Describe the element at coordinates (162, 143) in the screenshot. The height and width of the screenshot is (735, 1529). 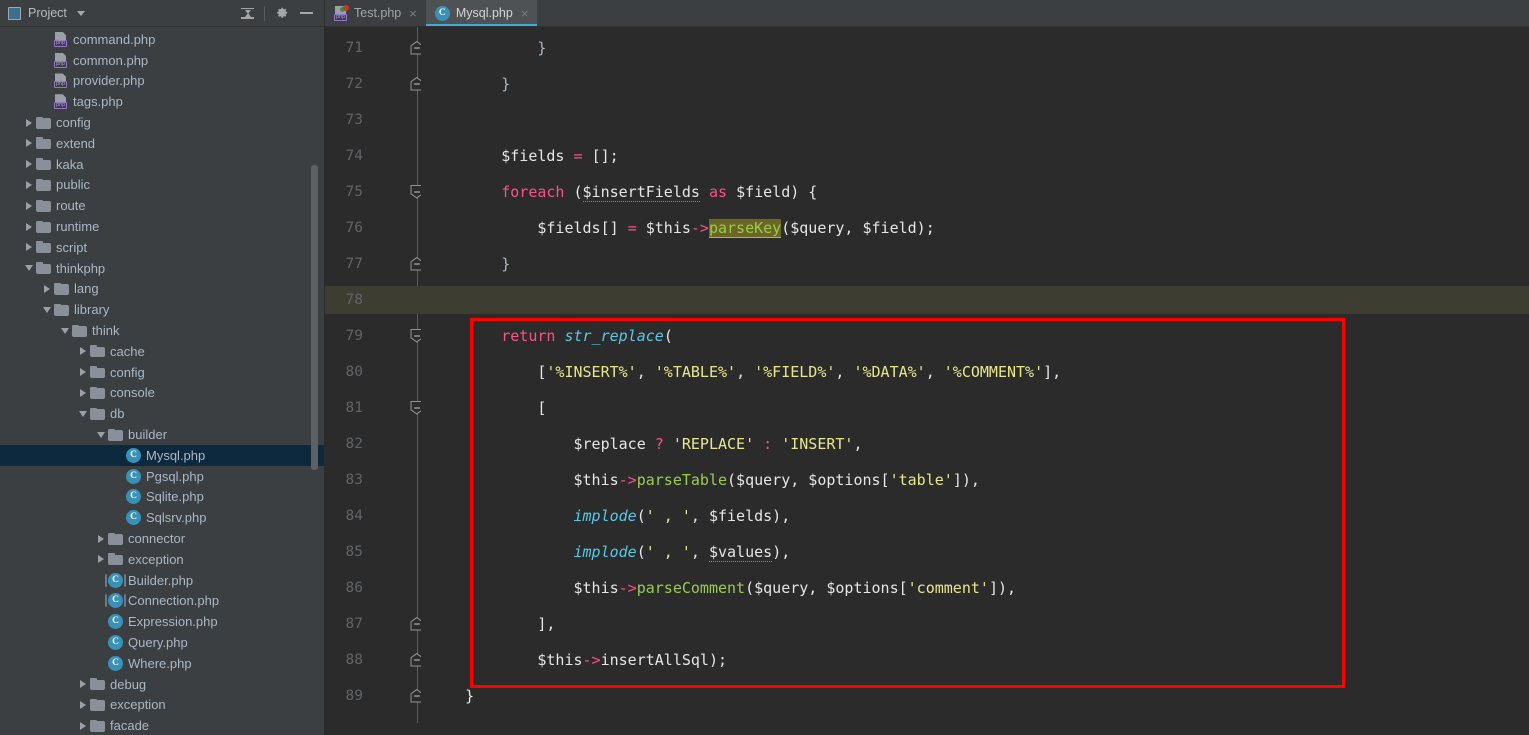
I see `tree-item-extend: extend` at that location.